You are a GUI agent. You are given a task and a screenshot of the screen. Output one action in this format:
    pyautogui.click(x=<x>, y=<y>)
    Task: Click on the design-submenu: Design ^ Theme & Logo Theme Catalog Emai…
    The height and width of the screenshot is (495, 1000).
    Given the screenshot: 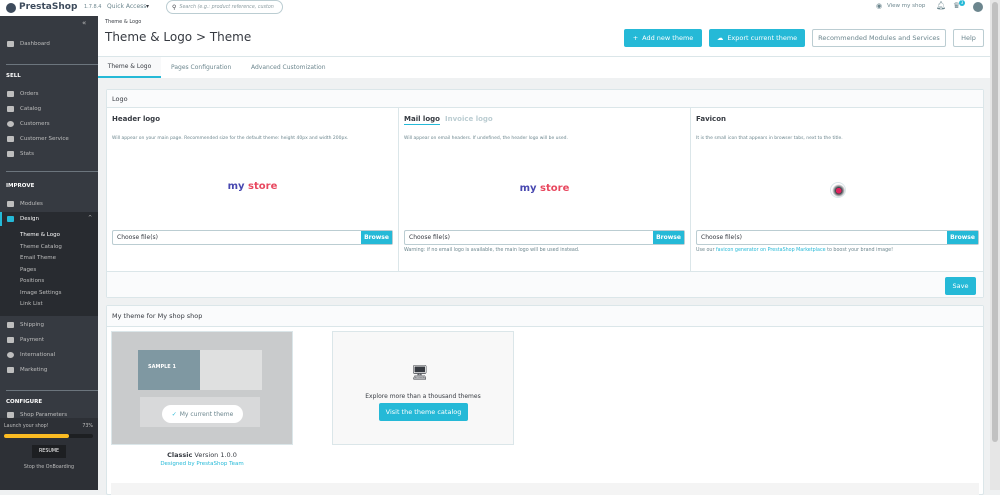 What is the action you would take?
    pyautogui.click(x=49, y=264)
    